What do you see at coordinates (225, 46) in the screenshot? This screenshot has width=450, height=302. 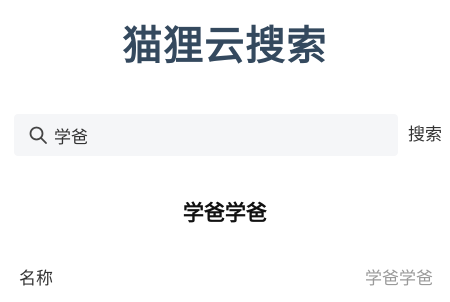 I see `app-title: 猫狸云搜索` at bounding box center [225, 46].